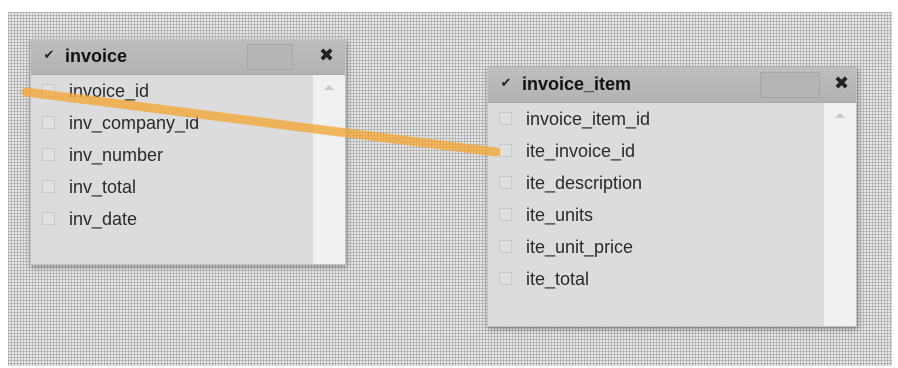 This screenshot has height=368, width=898. What do you see at coordinates (103, 219) in the screenshot?
I see `field-name: inv_date` at bounding box center [103, 219].